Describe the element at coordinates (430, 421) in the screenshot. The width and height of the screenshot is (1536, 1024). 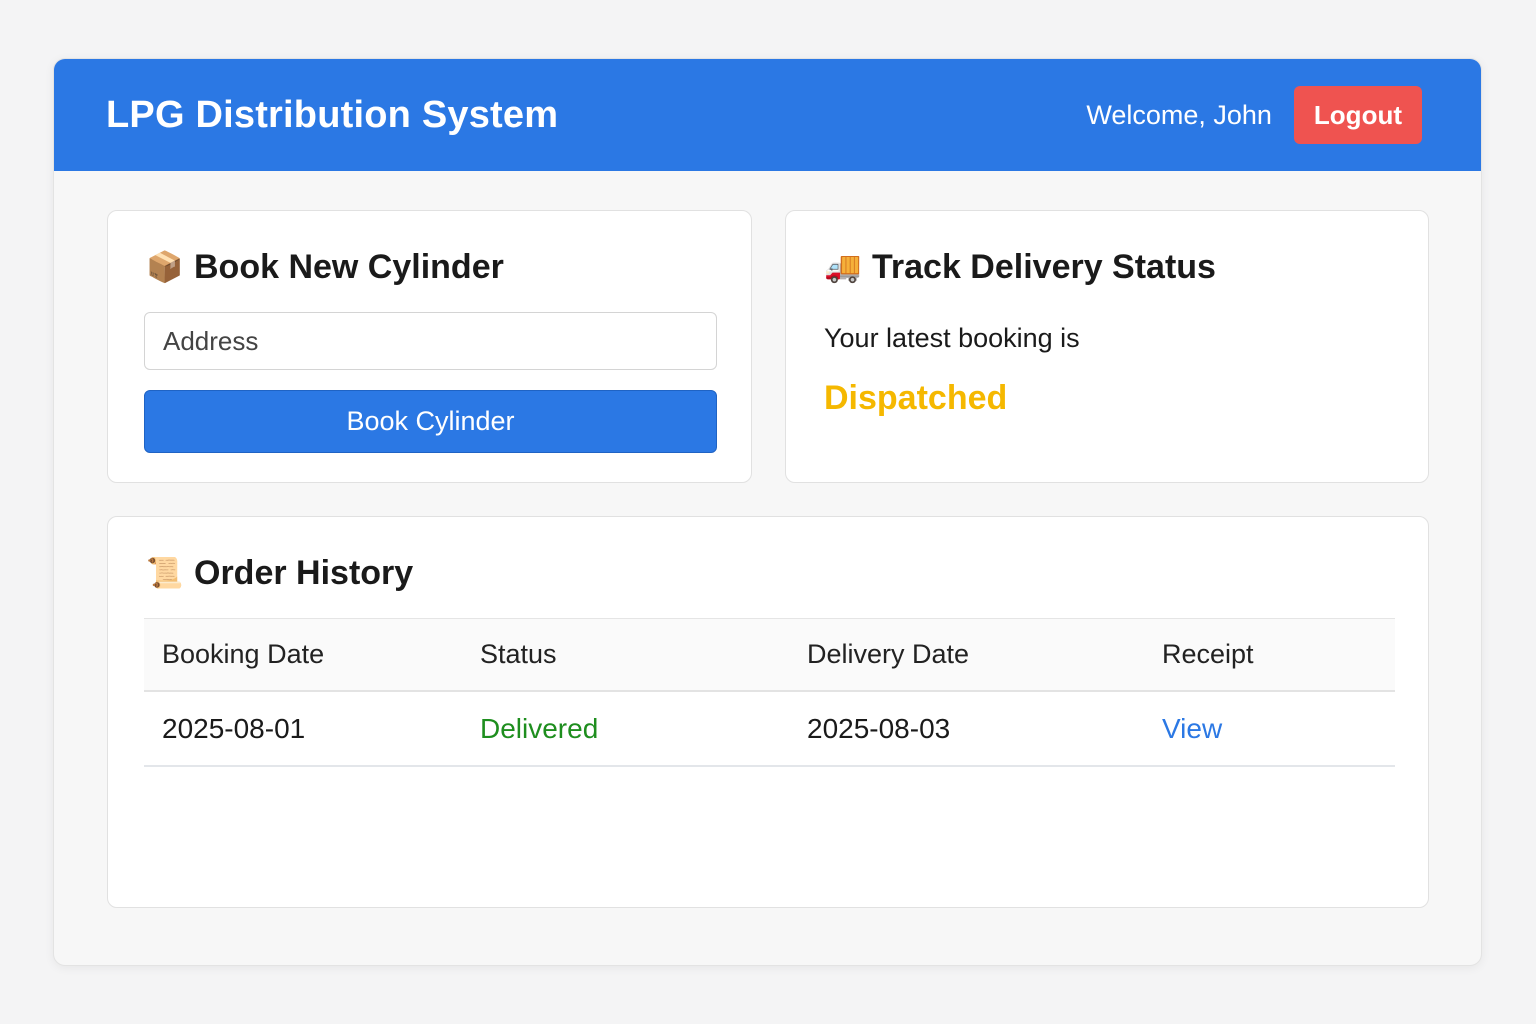
I see `book-cylinder-button: Book Cylinder` at that location.